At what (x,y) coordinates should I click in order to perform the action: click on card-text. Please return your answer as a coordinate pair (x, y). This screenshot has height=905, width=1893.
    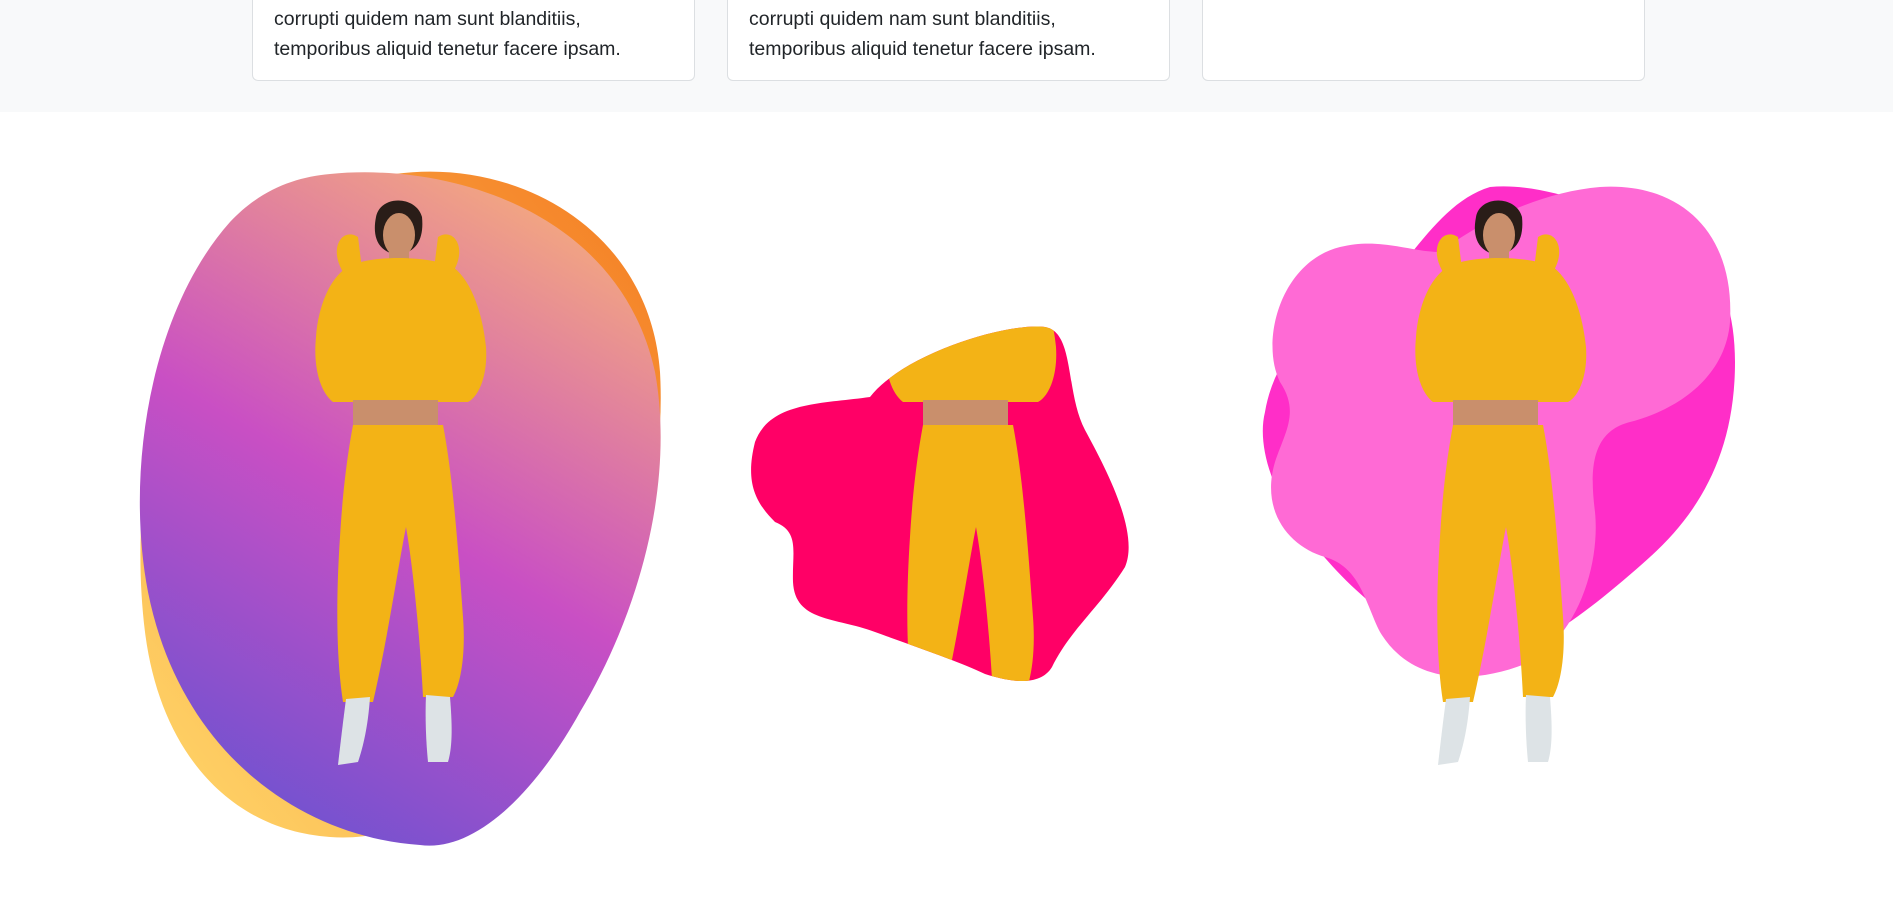
    Looking at the image, I should click on (1424, 19).